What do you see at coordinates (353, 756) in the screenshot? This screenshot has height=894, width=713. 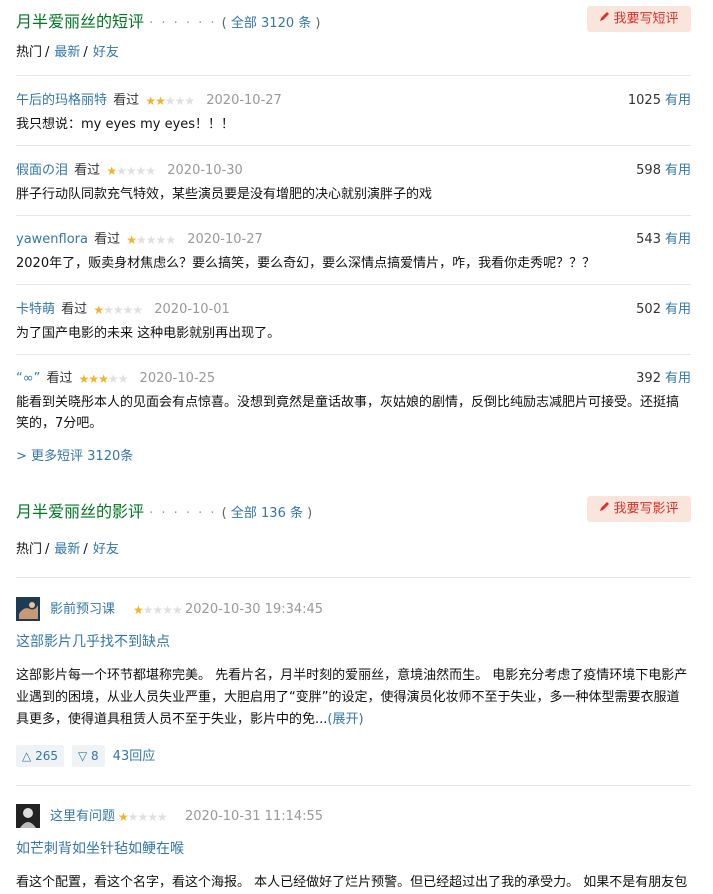 I see `review-actions: △ 265 ▽ 8 43回应` at bounding box center [353, 756].